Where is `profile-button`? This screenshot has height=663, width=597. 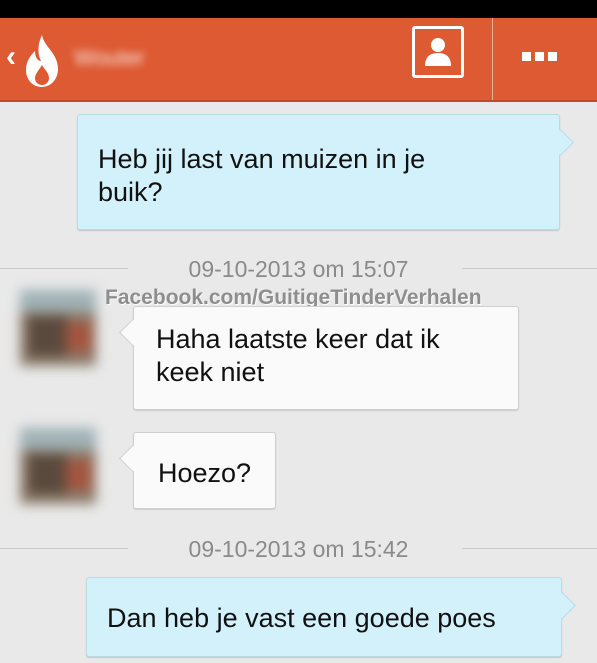 profile-button is located at coordinates (438, 52).